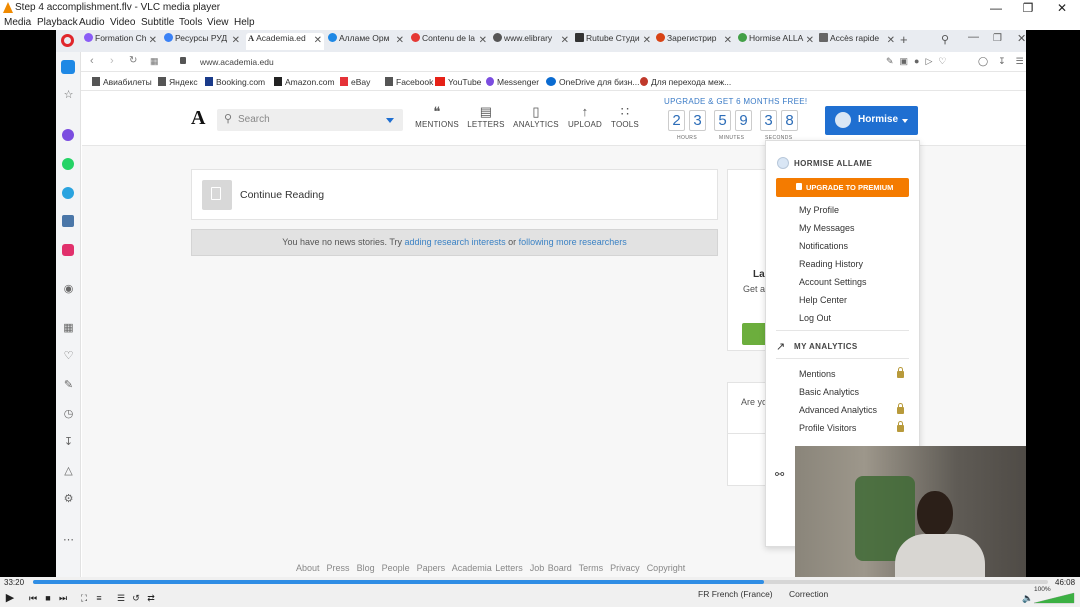 The image size is (1080, 607). I want to click on bookmark-item: eBay, so click(355, 82).